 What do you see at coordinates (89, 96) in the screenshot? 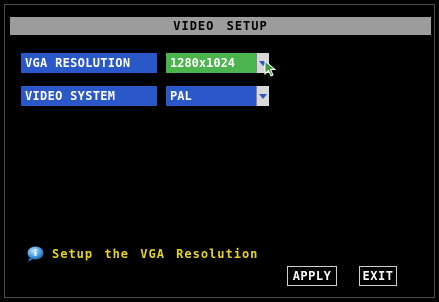
I see `video-system-label: VIDEO SYSTEM` at bounding box center [89, 96].